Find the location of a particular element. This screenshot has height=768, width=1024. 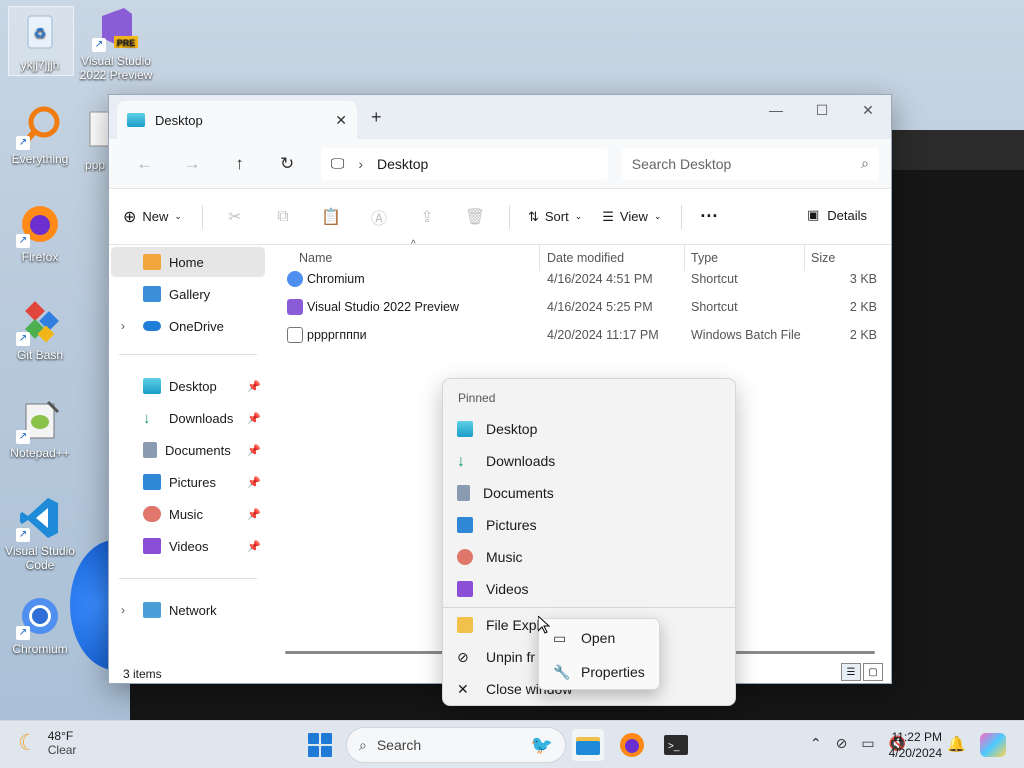

jump-item-label: Videos is located at coordinates (507, 589).